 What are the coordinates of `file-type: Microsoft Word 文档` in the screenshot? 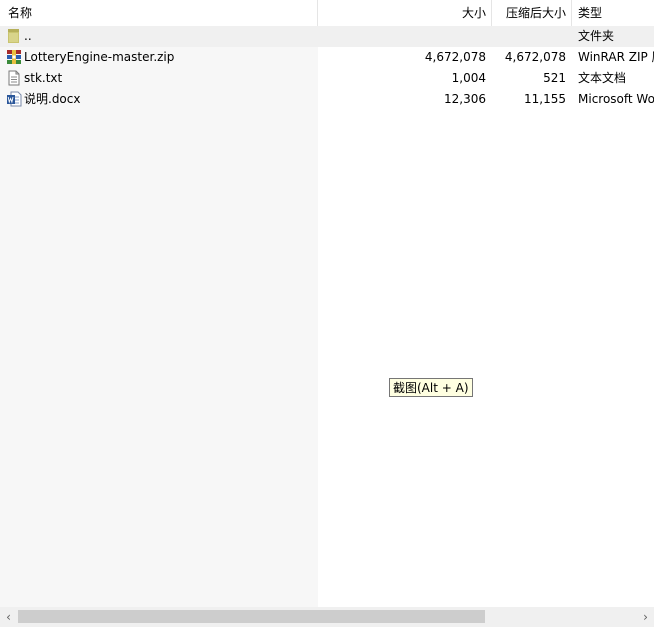 It's located at (616, 99).